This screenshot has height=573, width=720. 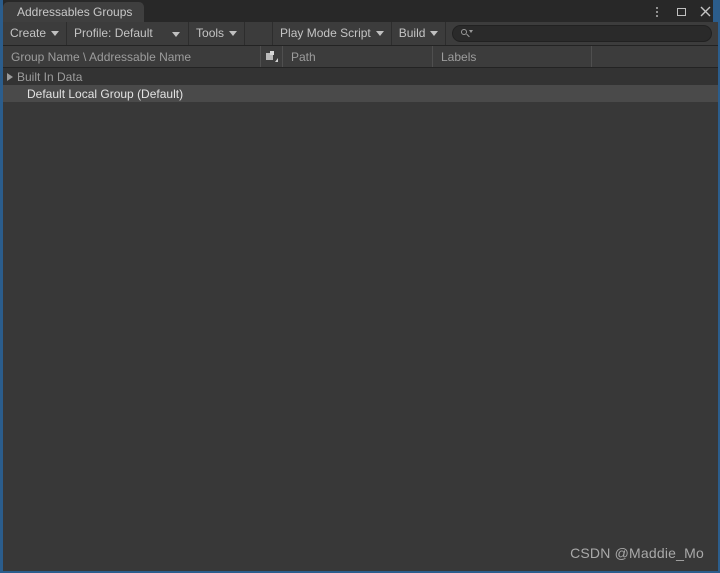 I want to click on kebab-menu-icon, so click(x=657, y=12).